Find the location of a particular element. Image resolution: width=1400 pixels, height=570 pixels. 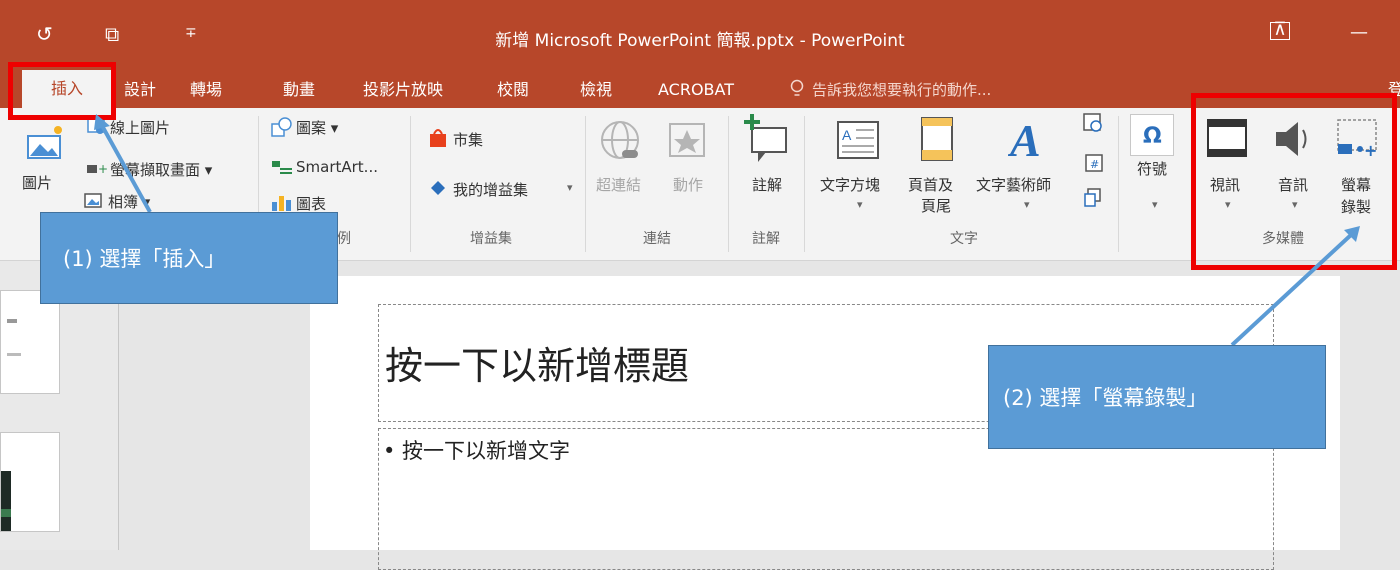

arrow-to-insert is located at coordinates (125, 167).